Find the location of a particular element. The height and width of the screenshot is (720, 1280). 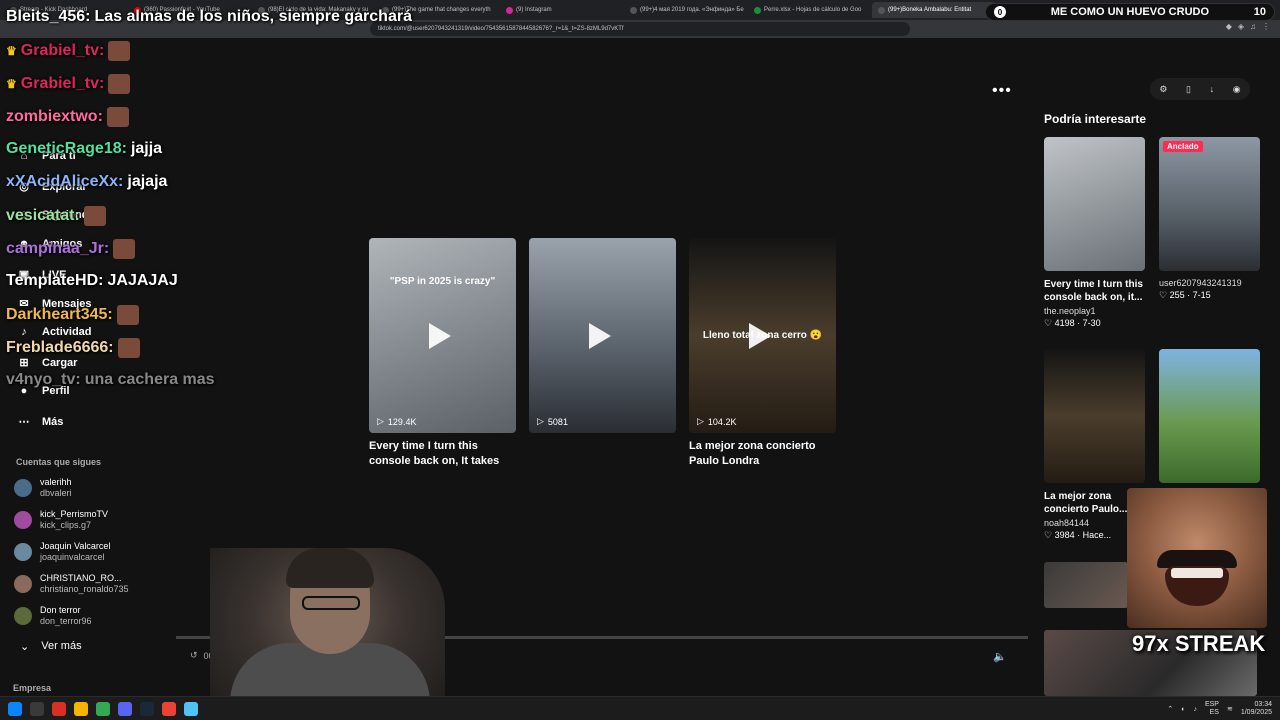

menu-icon: ⋮ is located at coordinates (1266, 26).